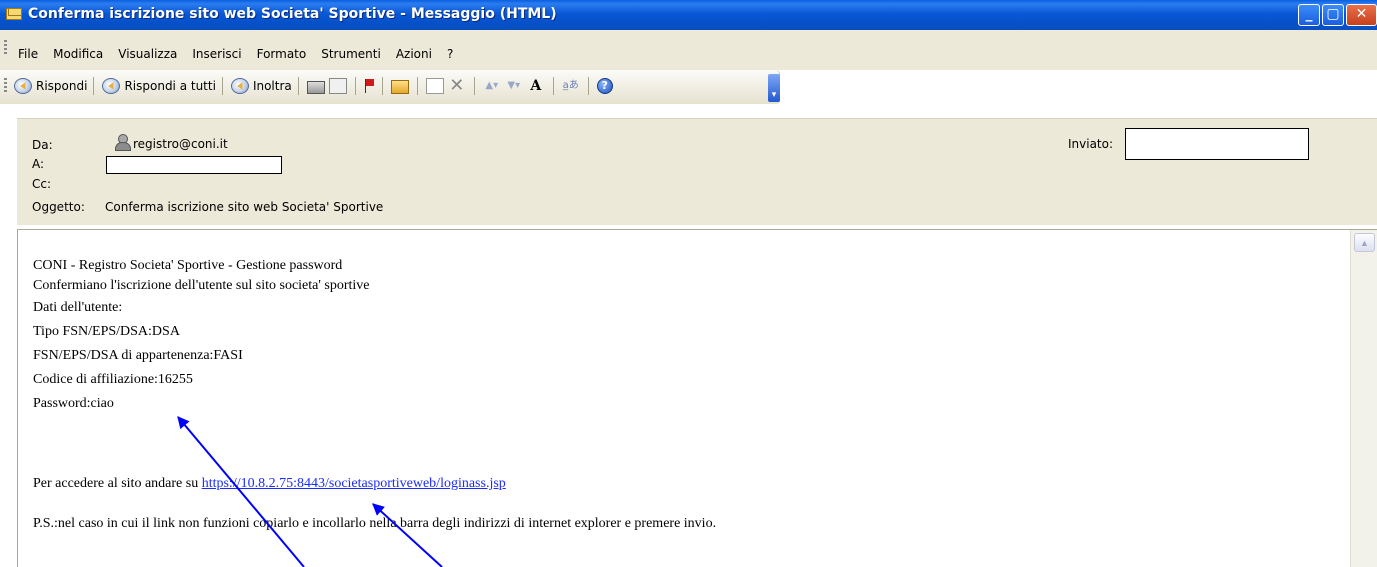  What do you see at coordinates (5, 47) in the screenshot?
I see `menu-grip-handle` at bounding box center [5, 47].